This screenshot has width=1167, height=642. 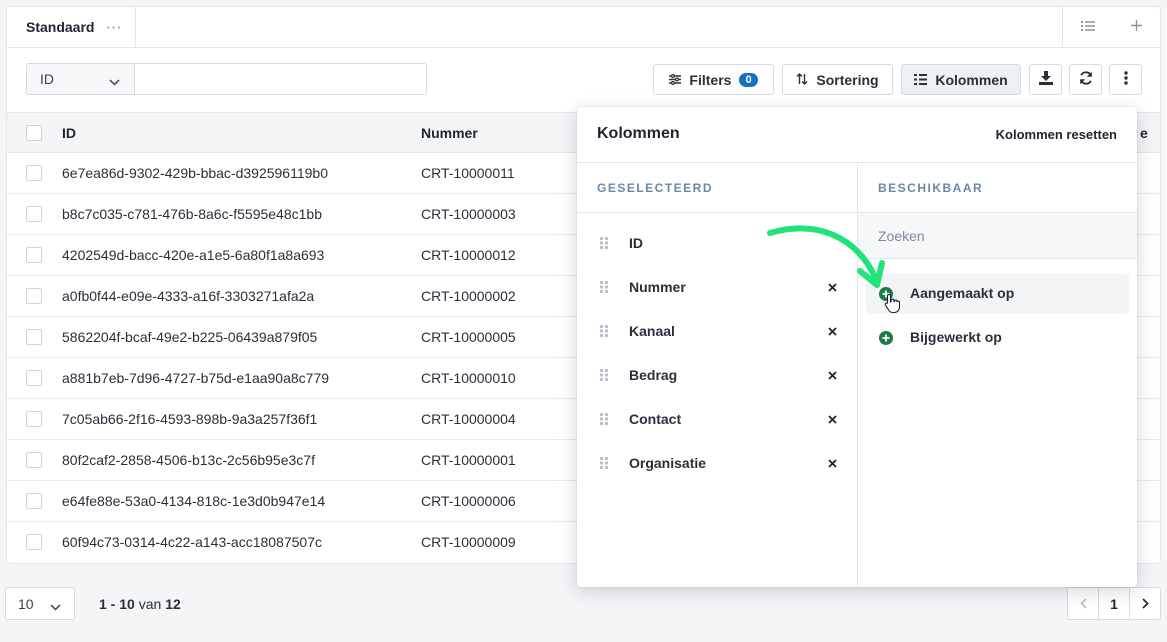 I want to click on available-column-item: Aangemaakt op, so click(x=997, y=294).